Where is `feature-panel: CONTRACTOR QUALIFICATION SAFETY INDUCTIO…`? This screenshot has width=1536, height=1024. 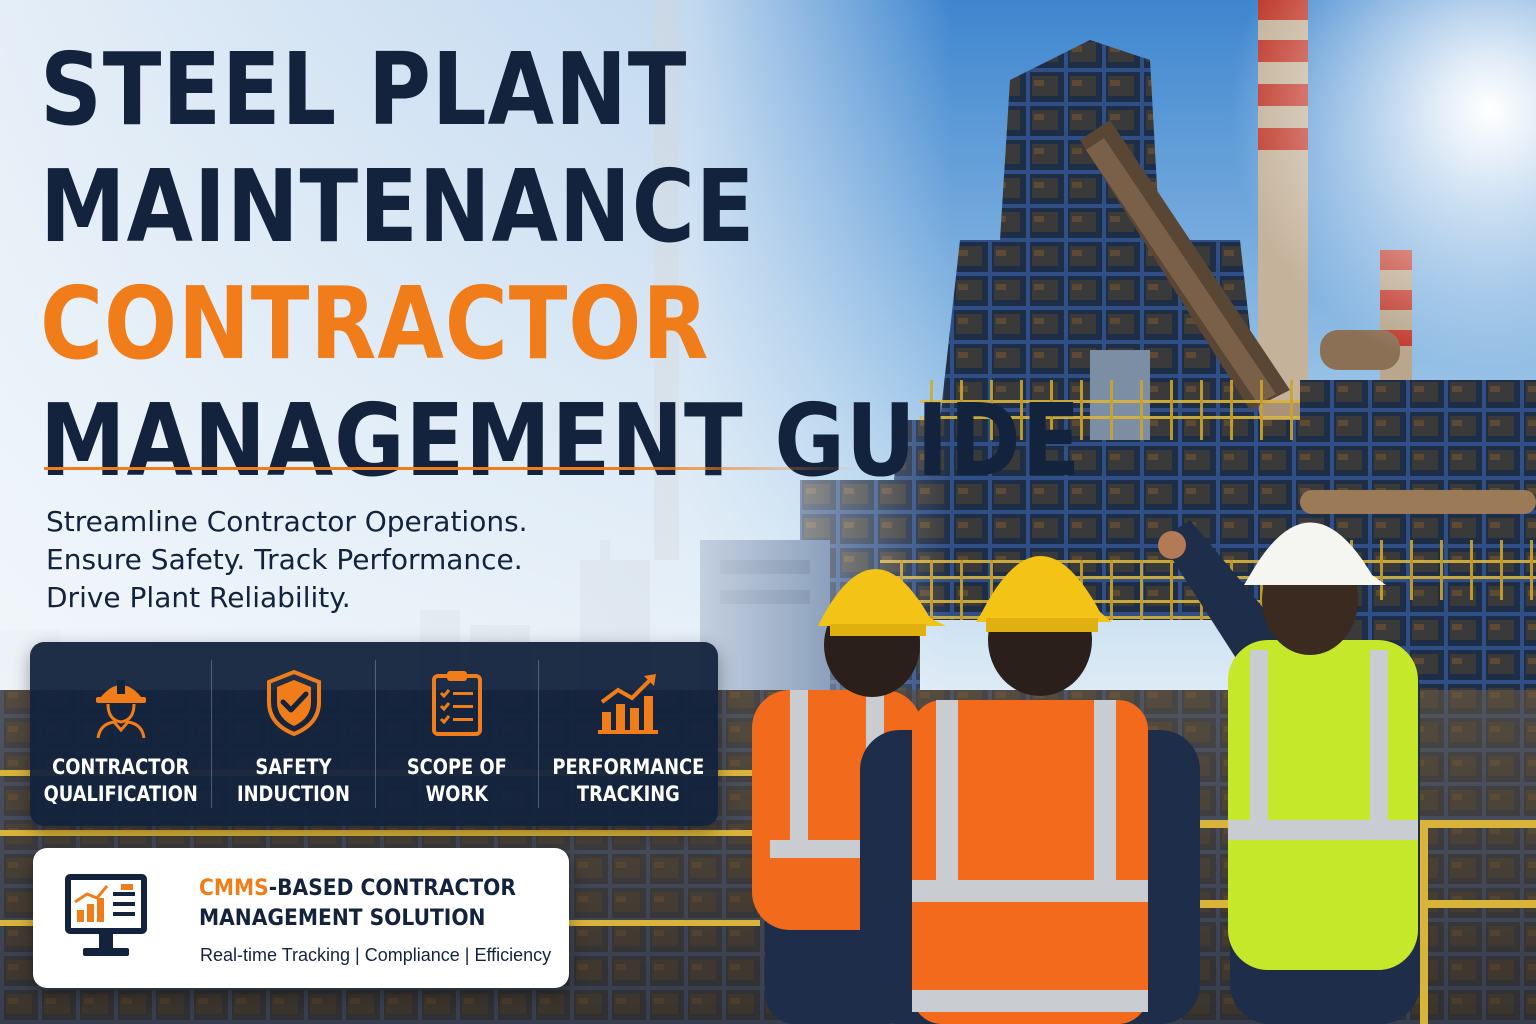
feature-panel: CONTRACTOR QUALIFICATION SAFETY INDUCTIO… is located at coordinates (374, 734).